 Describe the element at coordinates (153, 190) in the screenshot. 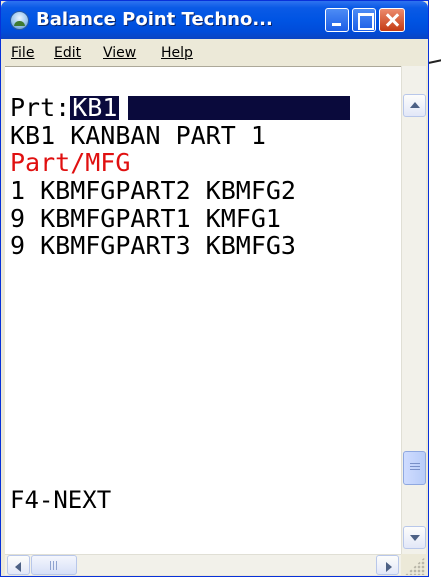

I see `list-item: 1 KBMFGPART2 KBMFG2` at that location.